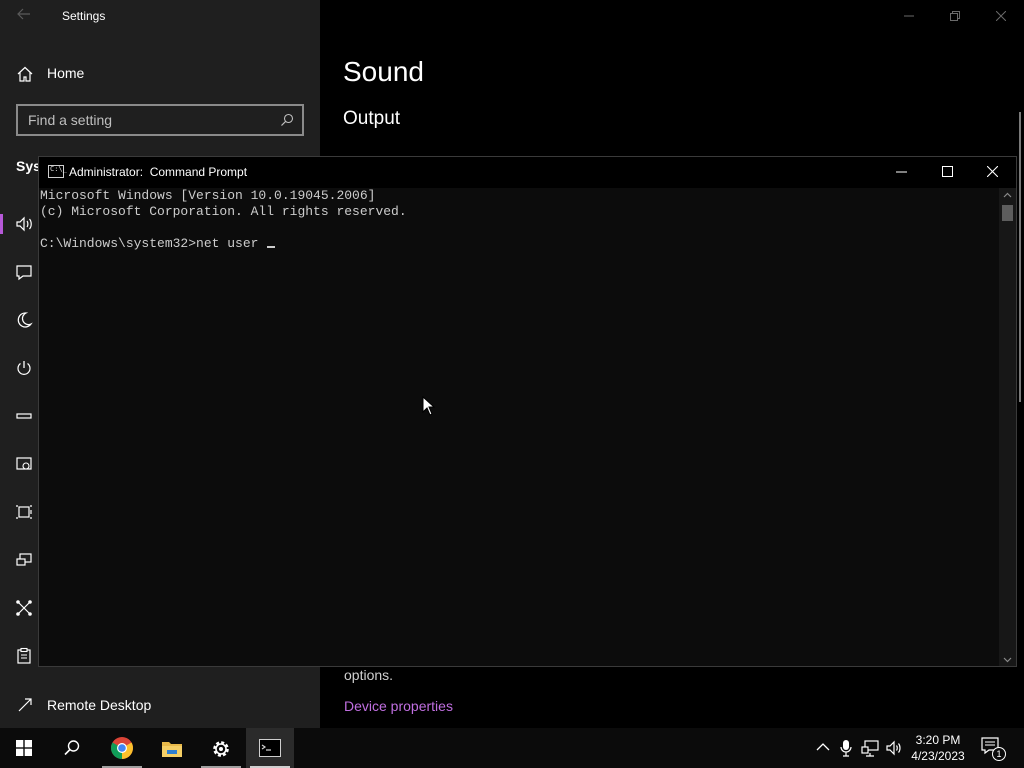  I want to click on command-prompt-taskbar-button, so click(270, 748).